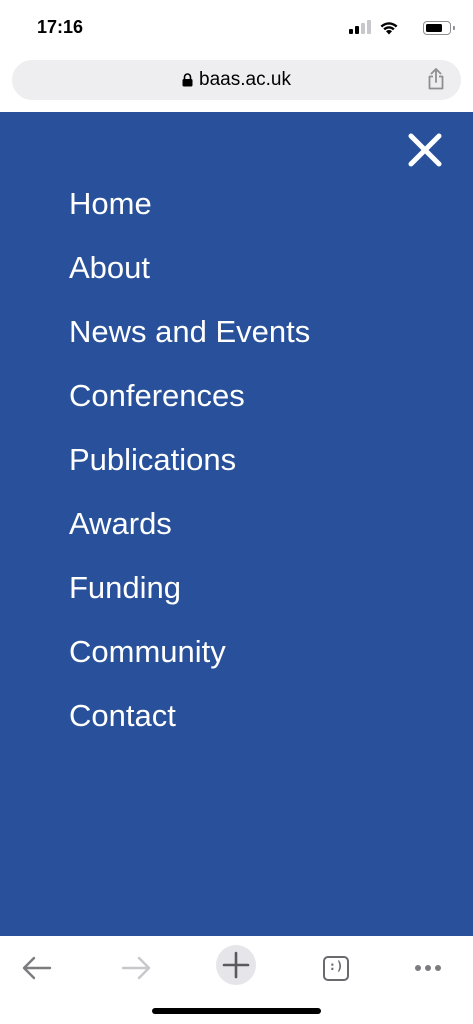 The width and height of the screenshot is (473, 1024). I want to click on status-icons, so click(398, 28).